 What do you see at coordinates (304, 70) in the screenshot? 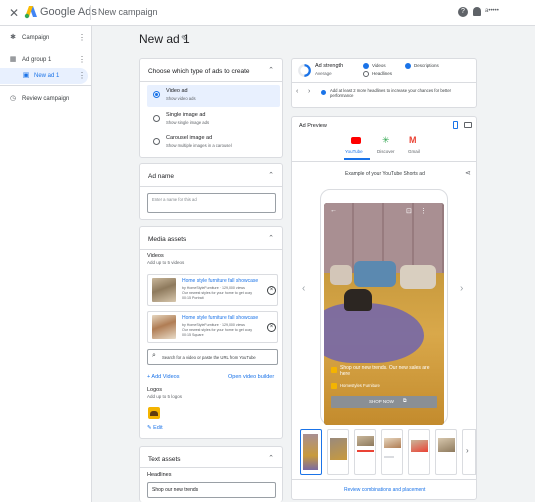
I see `ad-strength-gauge` at bounding box center [304, 70].